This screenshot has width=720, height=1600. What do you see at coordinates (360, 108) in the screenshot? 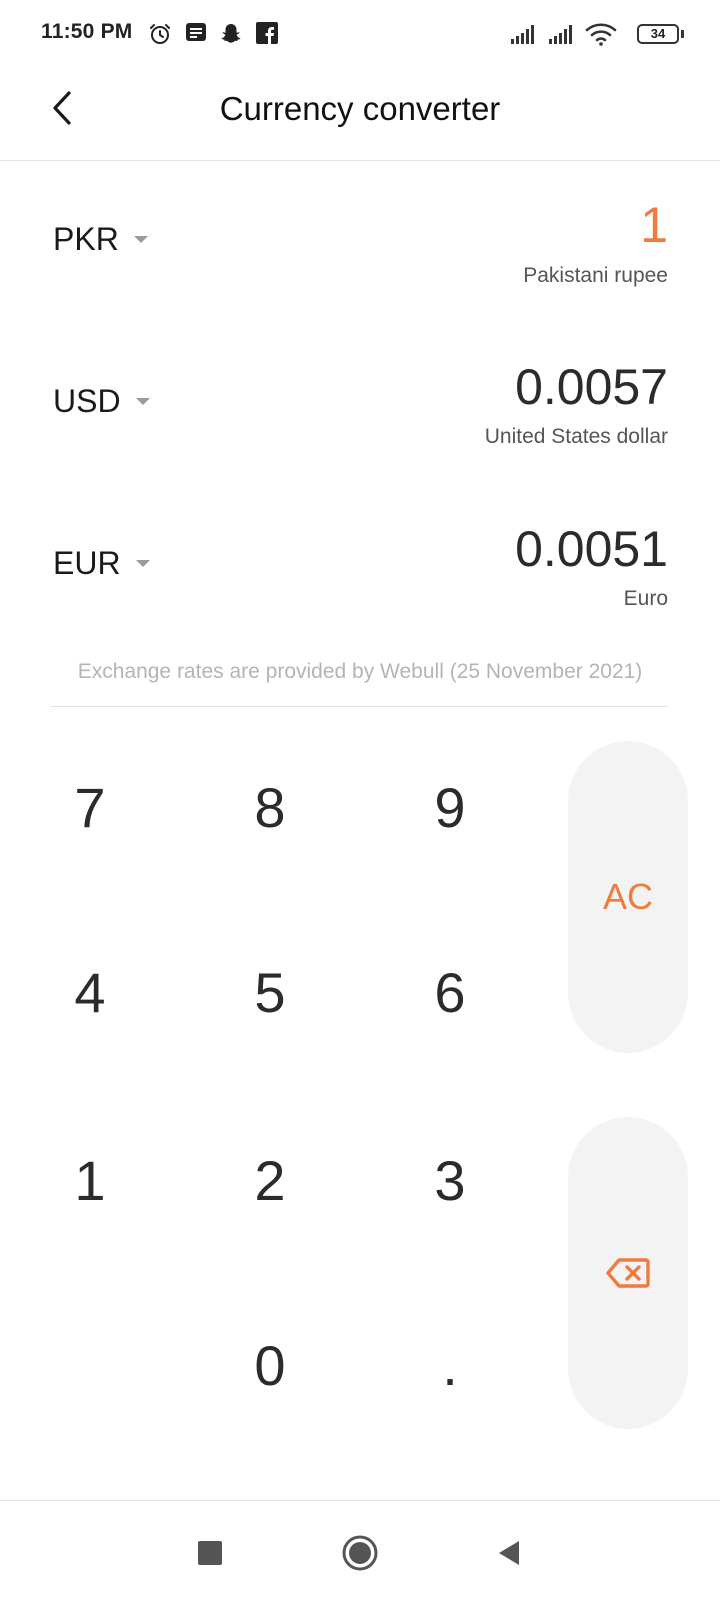
I see `page-title: Currency converter` at bounding box center [360, 108].